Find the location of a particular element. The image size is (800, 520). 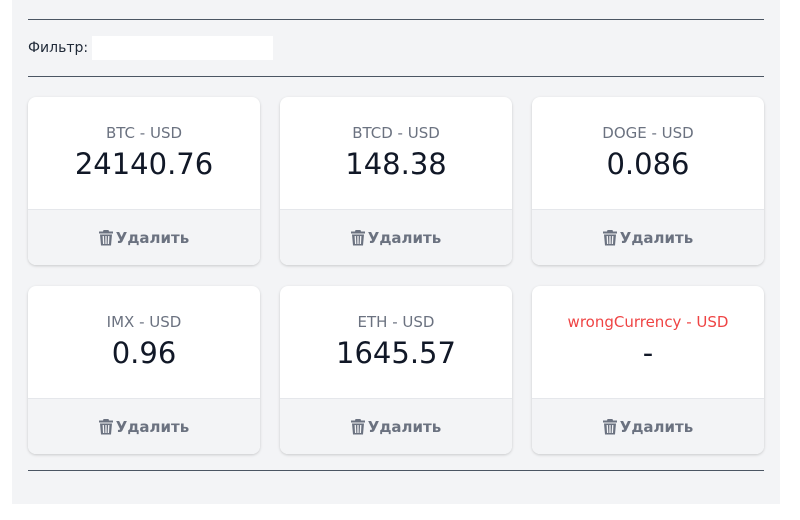

ticker-name: DOGE - USD is located at coordinates (648, 133).